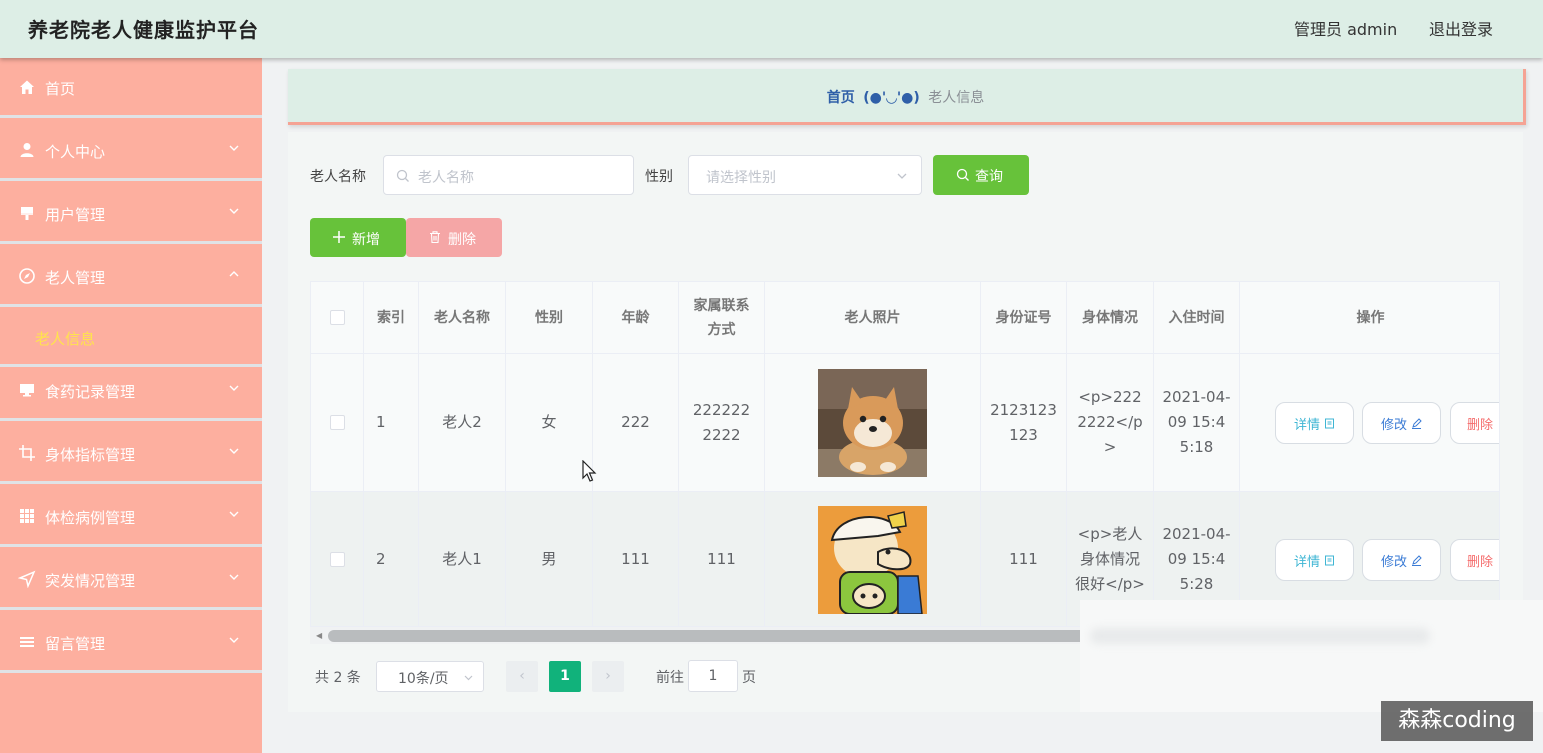 This screenshot has height=753, width=1543. I want to click on sidebar-item-label: 体检病例管理, so click(90, 518).